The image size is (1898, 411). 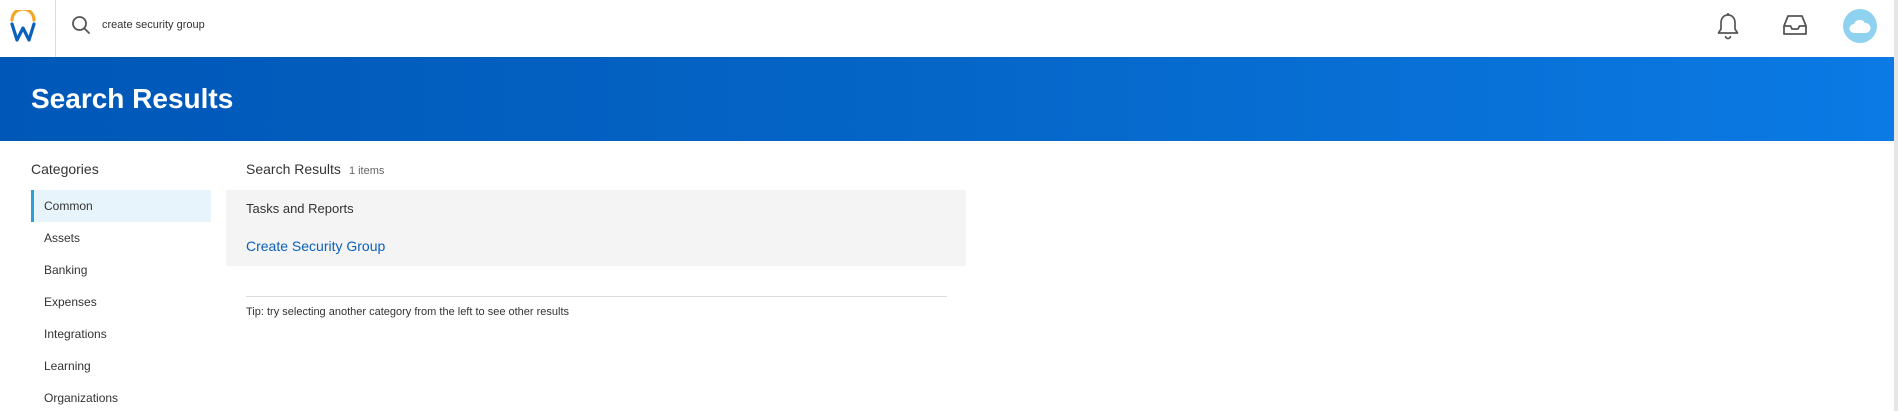 I want to click on home-logo-button, so click(x=28, y=28).